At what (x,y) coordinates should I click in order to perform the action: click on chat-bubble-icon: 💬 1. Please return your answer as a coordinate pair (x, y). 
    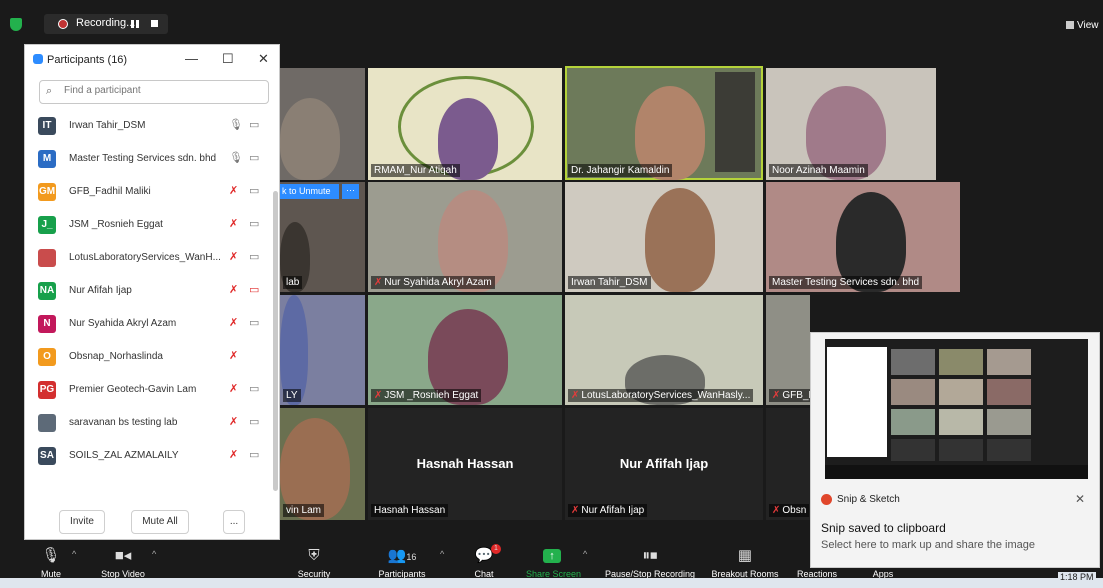
    Looking at the image, I should click on (485, 555).